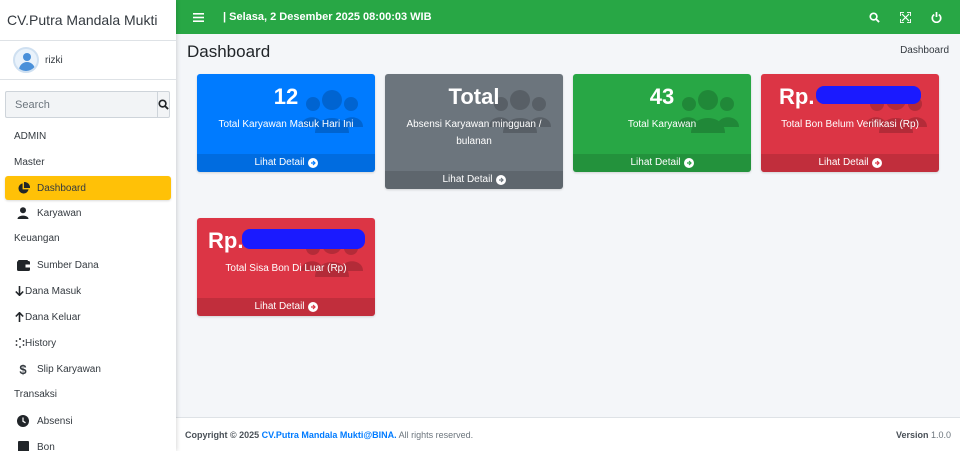  What do you see at coordinates (35, 394) in the screenshot?
I see `nav-header-transaksi: Transaksi` at bounding box center [35, 394].